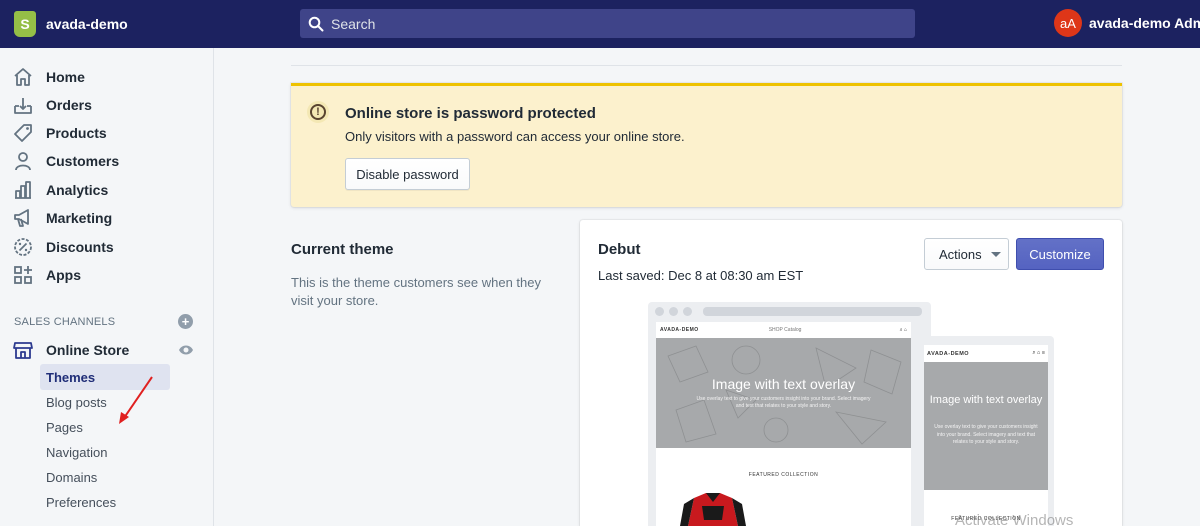 This screenshot has height=526, width=1200. I want to click on sidebar-subitem-preferences: Preferences, so click(105, 502).